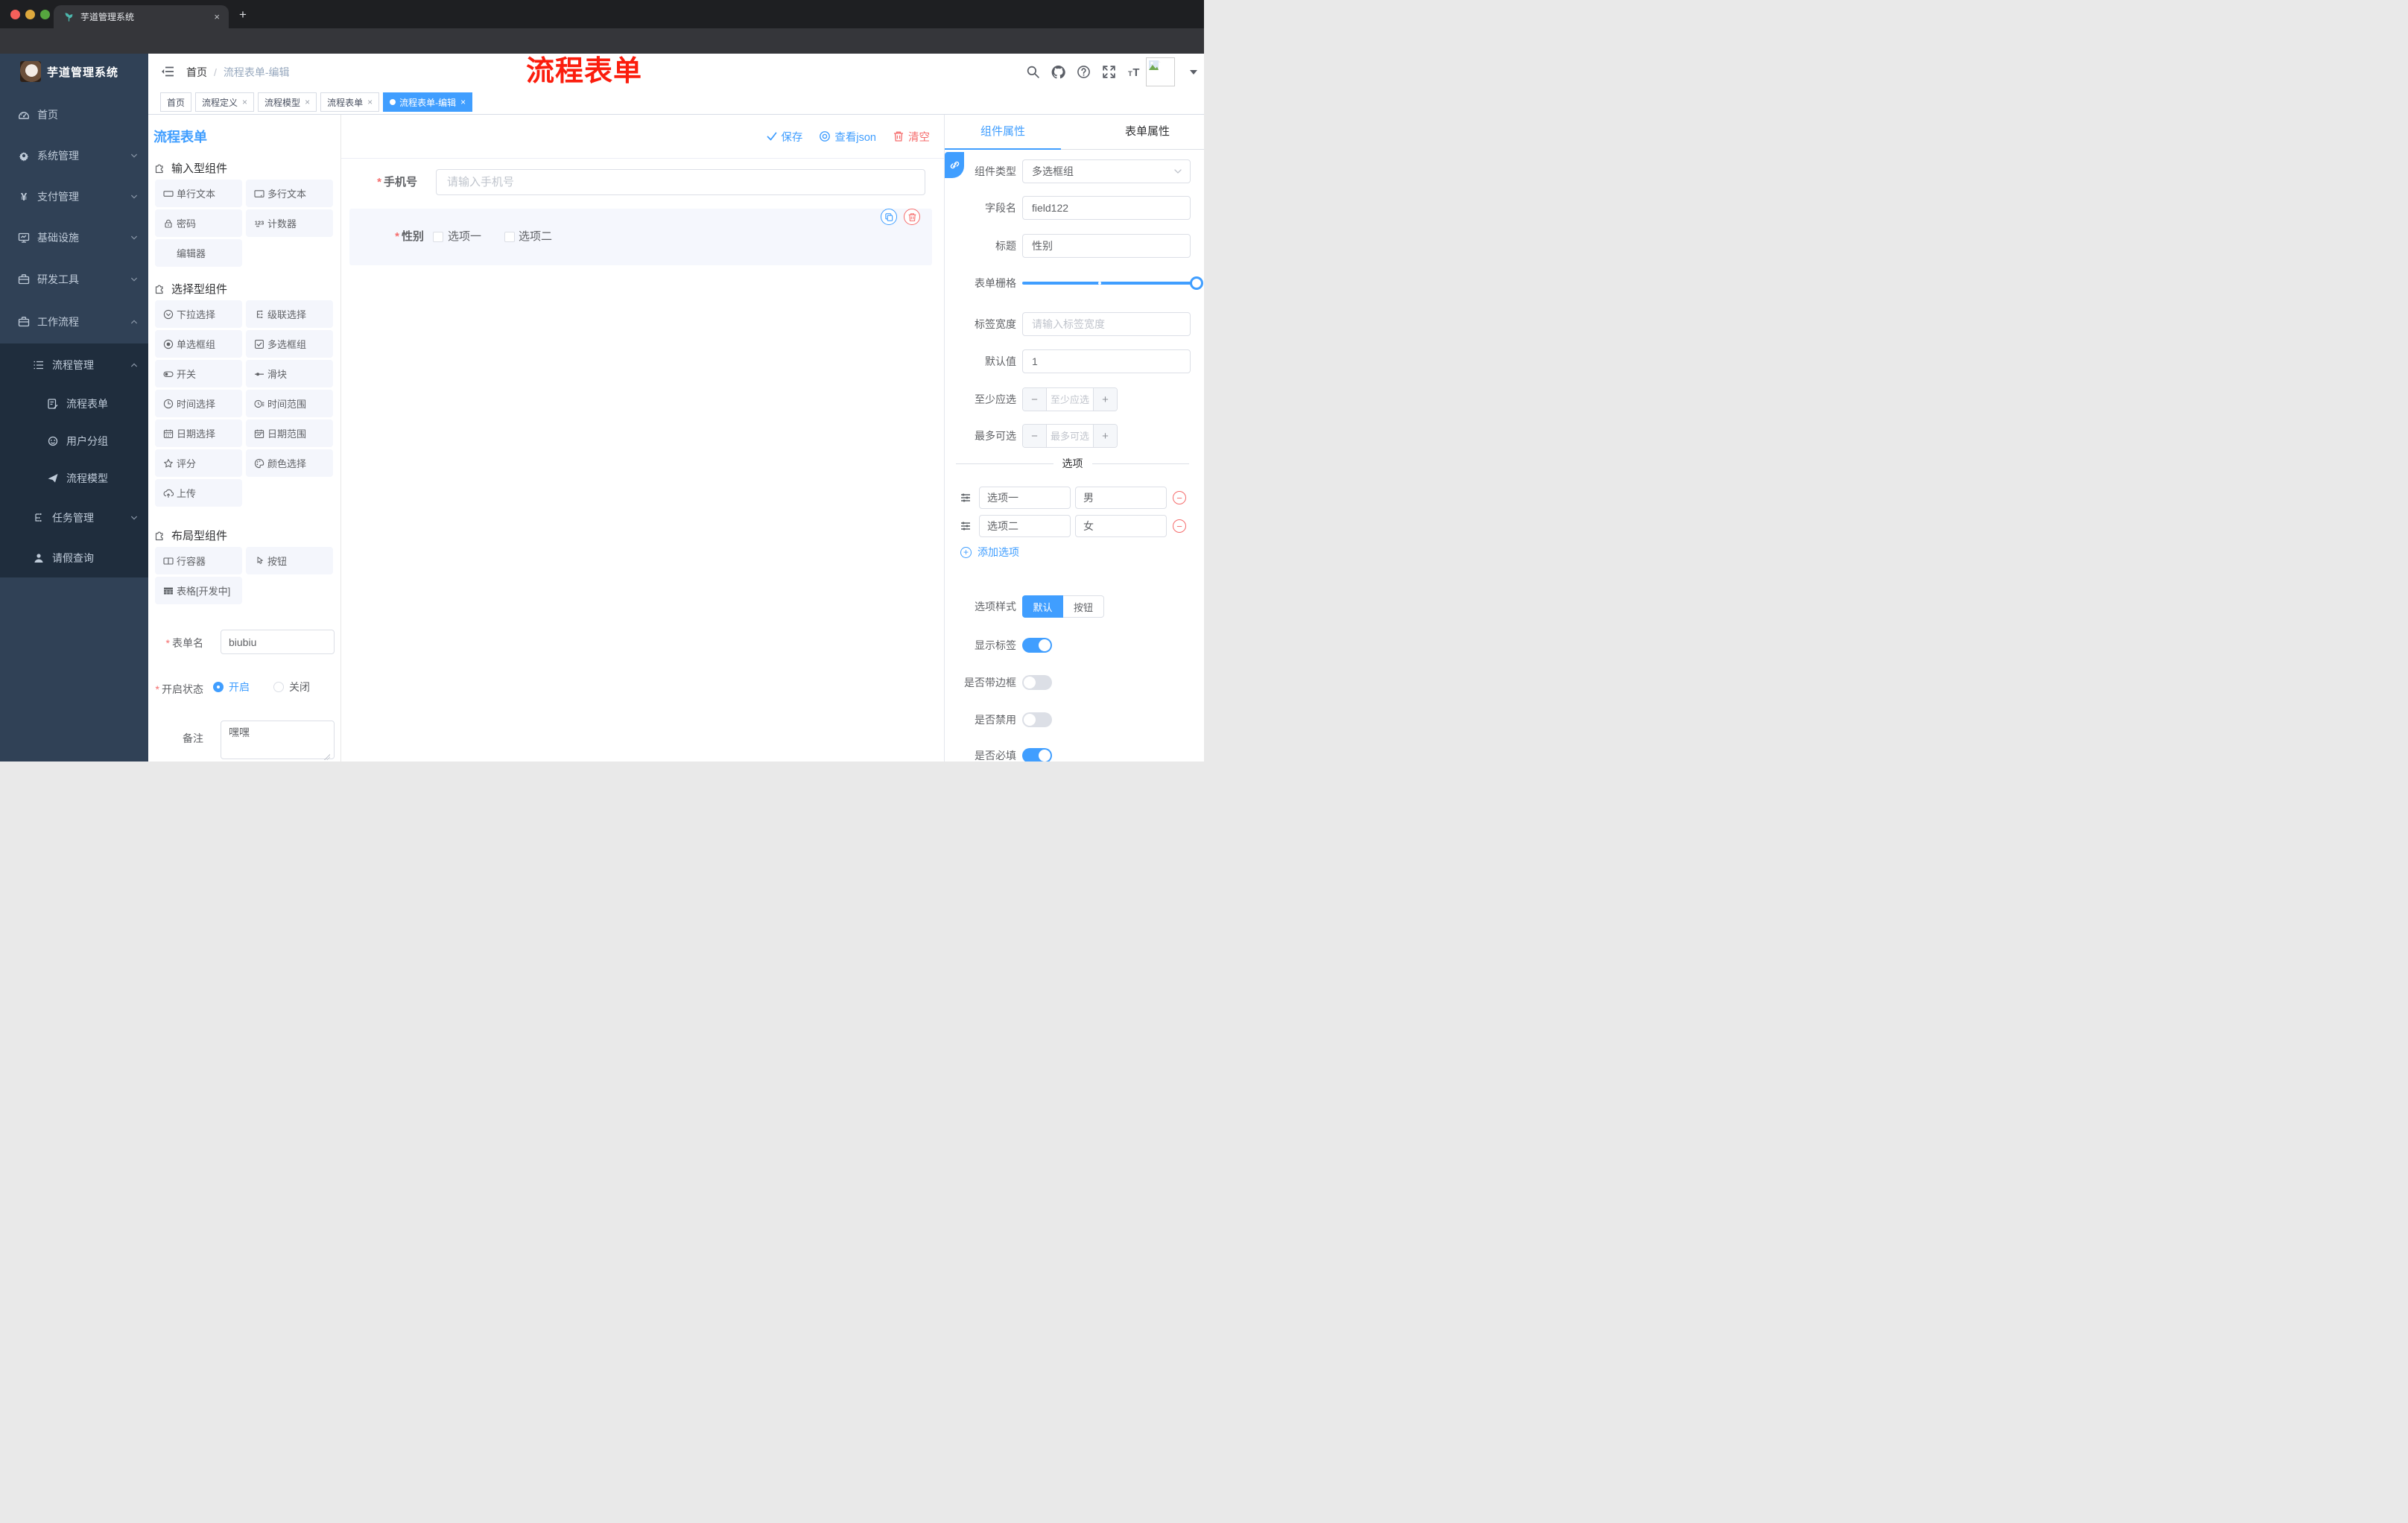  Describe the element at coordinates (1134, 72) in the screenshot. I see `font-size-icon` at that location.